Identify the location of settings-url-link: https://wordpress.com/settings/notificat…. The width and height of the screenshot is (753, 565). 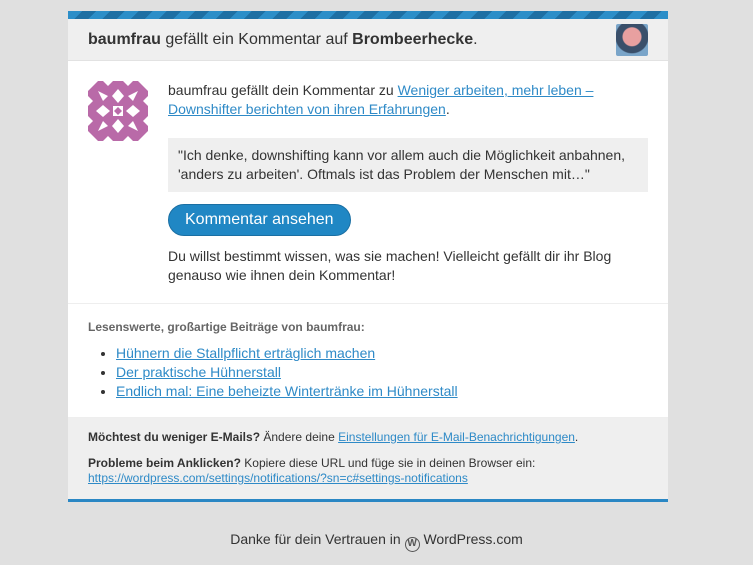
(278, 478).